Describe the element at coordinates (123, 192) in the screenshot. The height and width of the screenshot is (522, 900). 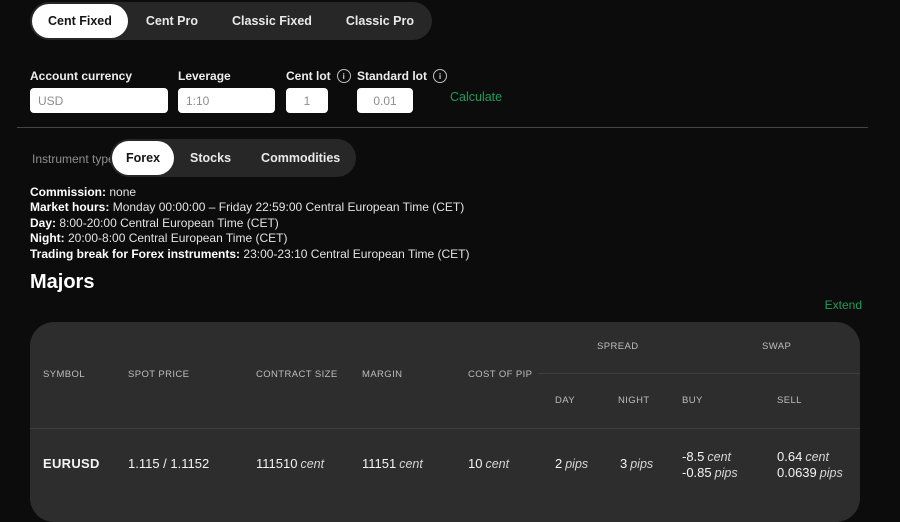
I see `detail-value: none` at that location.